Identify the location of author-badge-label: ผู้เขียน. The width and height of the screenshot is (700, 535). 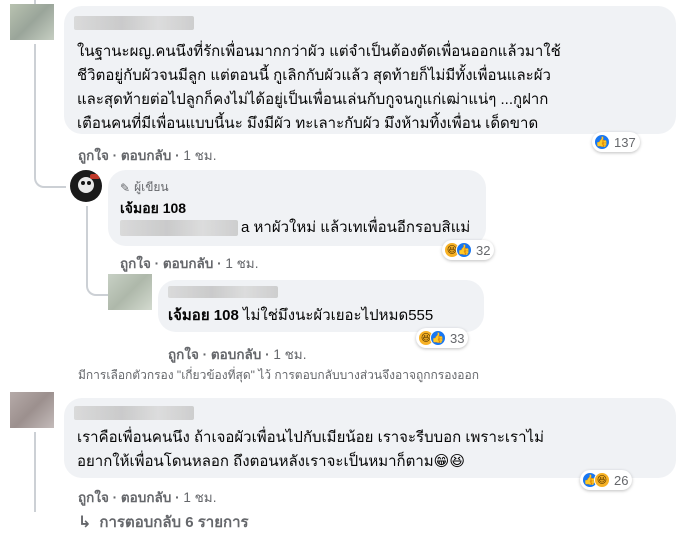
(151, 187).